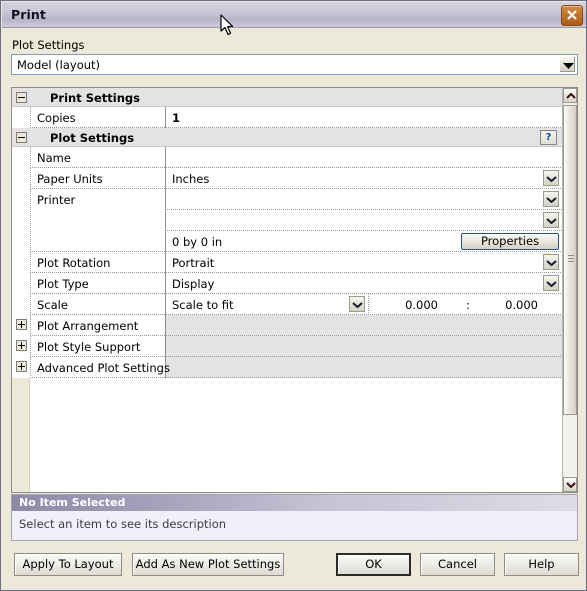  Describe the element at coordinates (287, 97) in the screenshot. I see `grid-category-row: Print Settings` at that location.